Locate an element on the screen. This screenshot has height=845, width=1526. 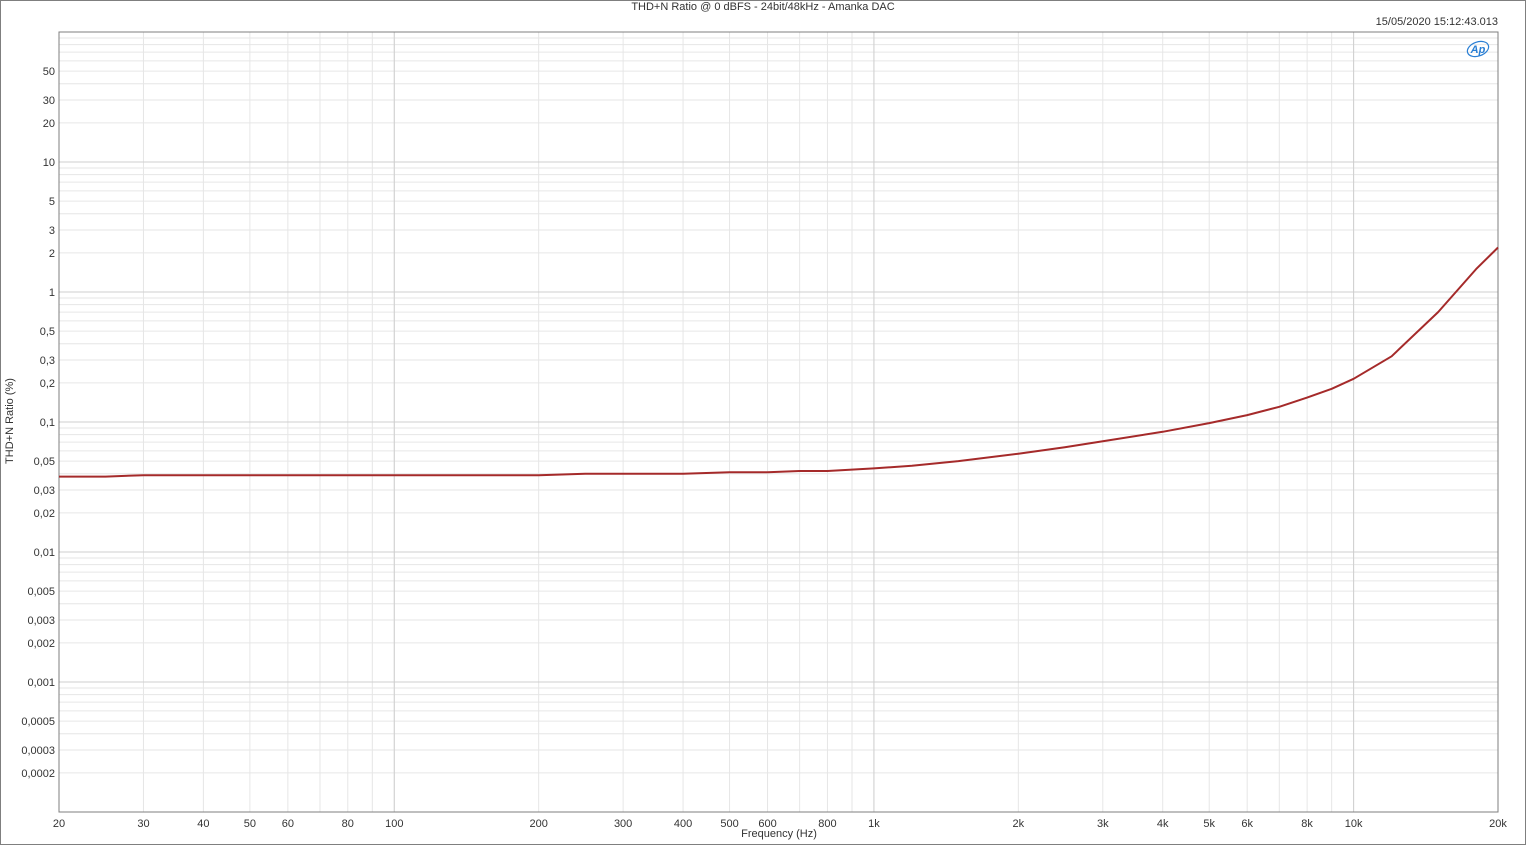
y-tick-label: 0,3 is located at coordinates (47, 361).